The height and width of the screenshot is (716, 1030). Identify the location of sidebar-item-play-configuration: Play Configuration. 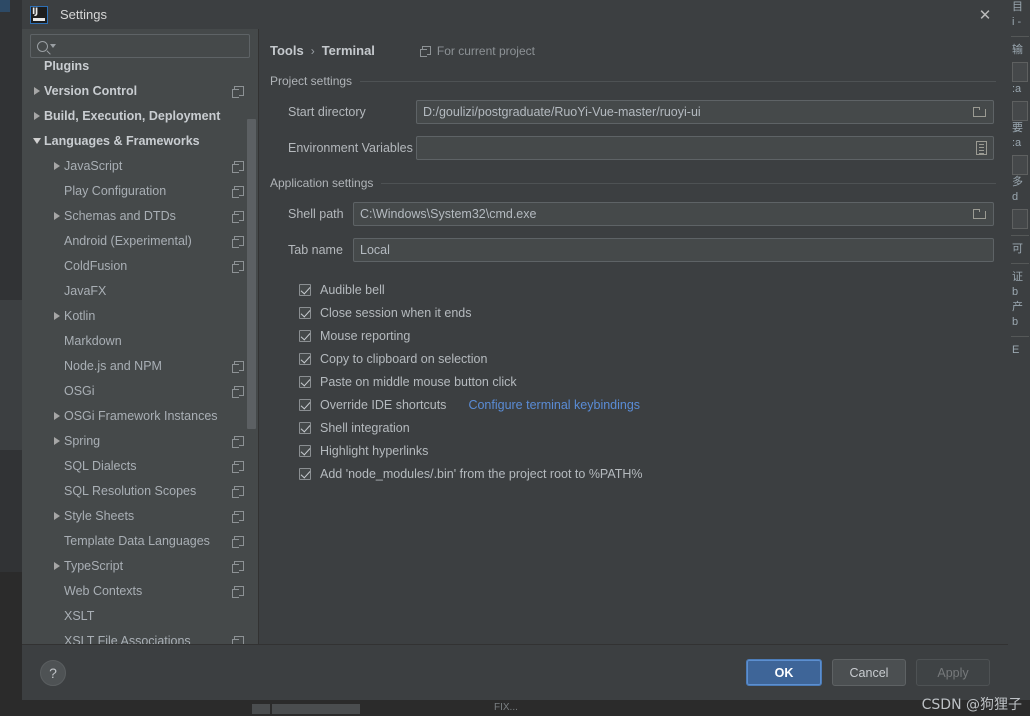
(140, 190).